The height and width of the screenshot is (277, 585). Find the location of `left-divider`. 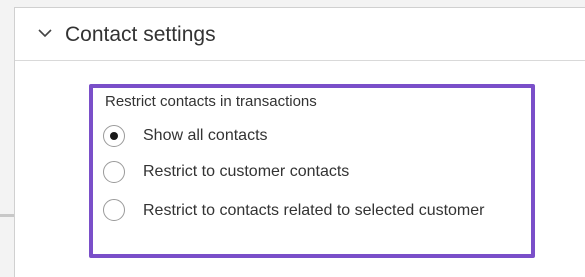

left-divider is located at coordinates (7, 215).